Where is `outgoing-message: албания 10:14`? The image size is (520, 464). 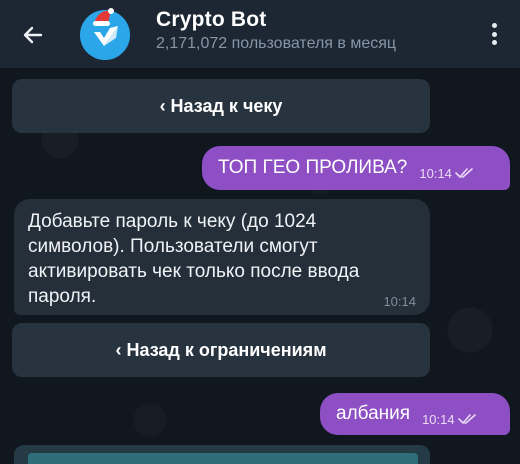 outgoing-message: албания 10:14 is located at coordinates (415, 414).